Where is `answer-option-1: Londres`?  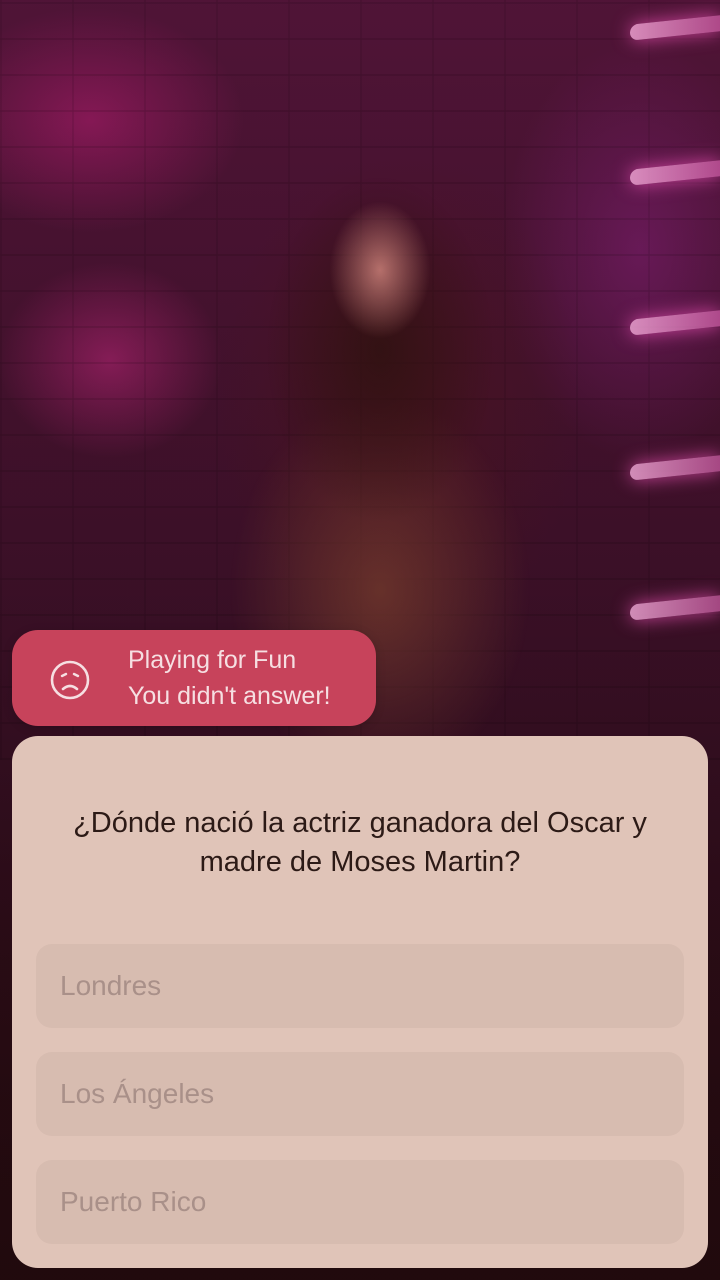 answer-option-1: Londres is located at coordinates (360, 986).